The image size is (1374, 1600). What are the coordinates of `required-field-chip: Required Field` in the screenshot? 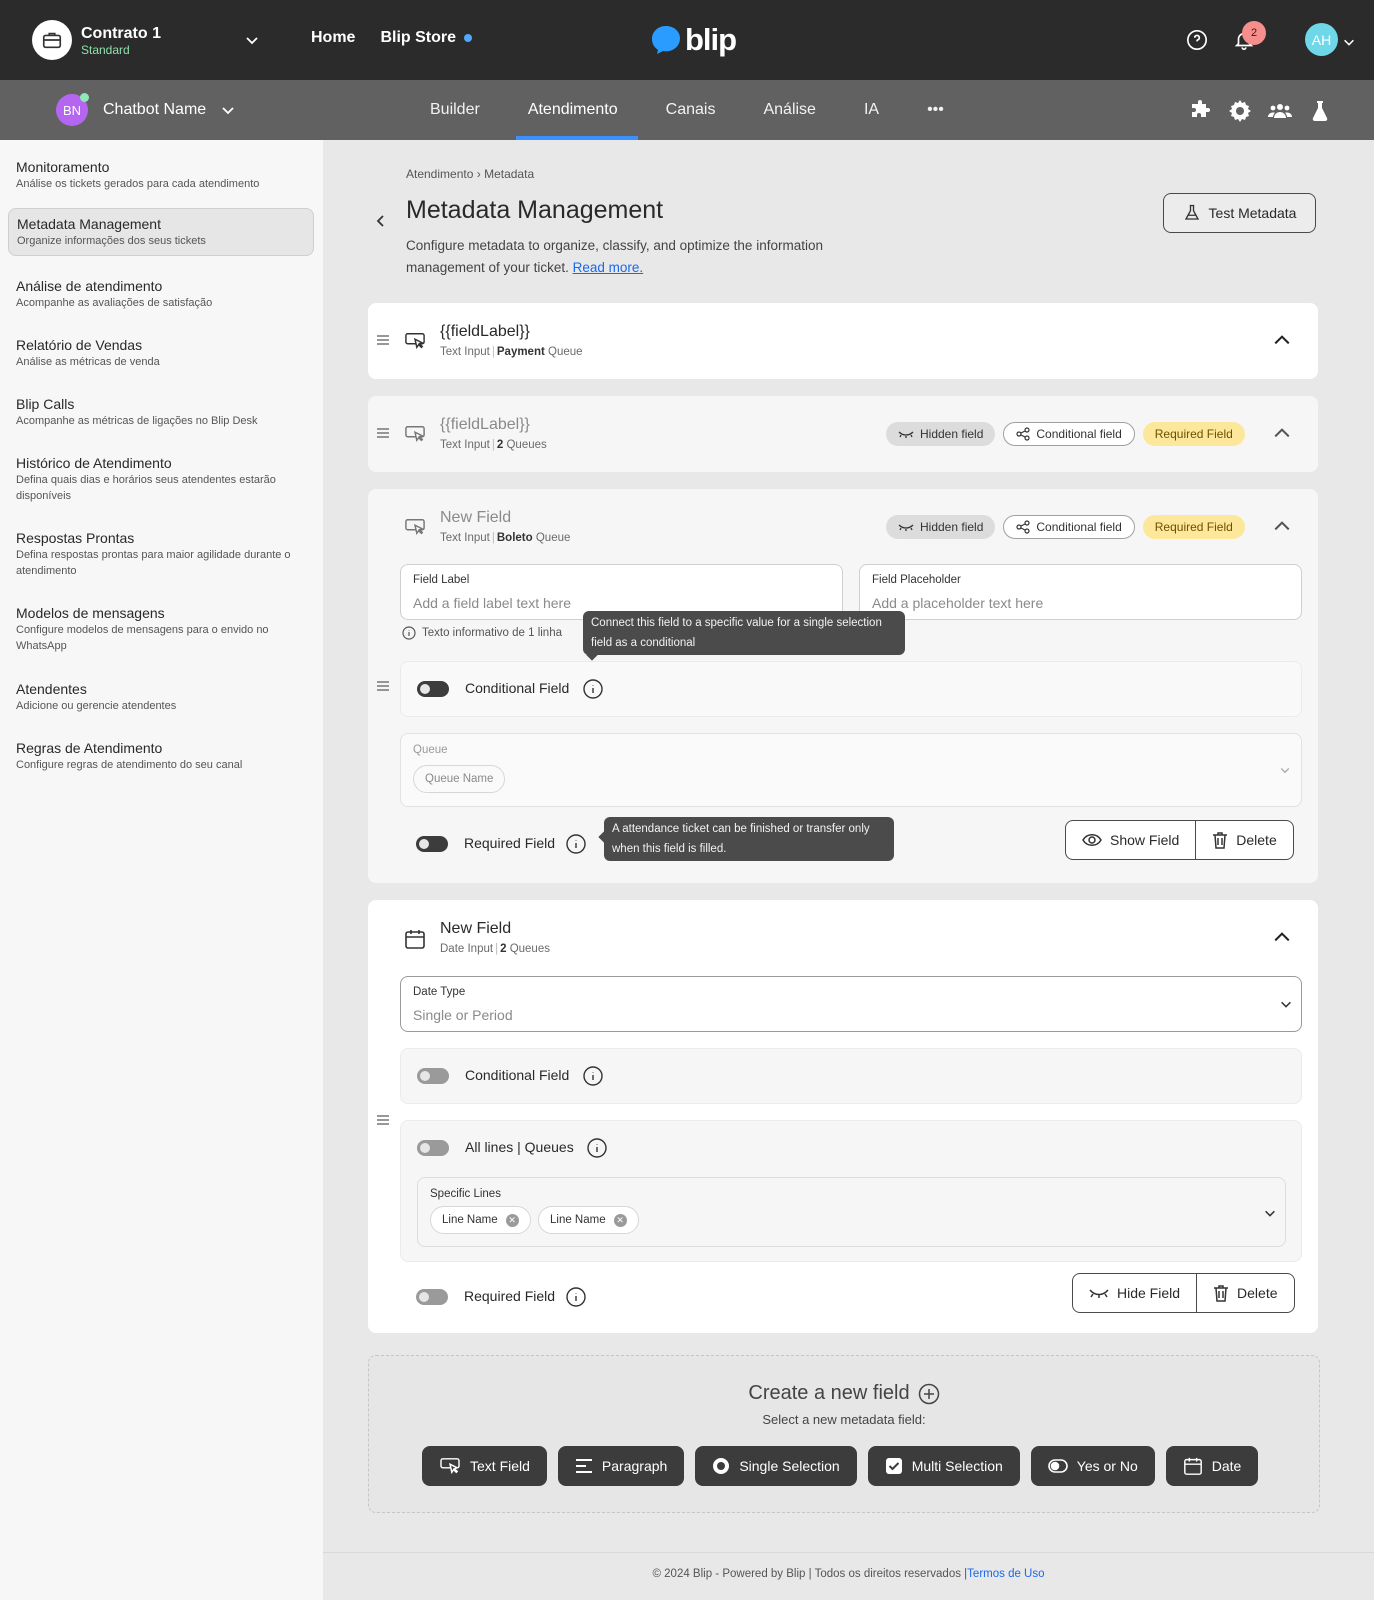 It's located at (1193, 527).